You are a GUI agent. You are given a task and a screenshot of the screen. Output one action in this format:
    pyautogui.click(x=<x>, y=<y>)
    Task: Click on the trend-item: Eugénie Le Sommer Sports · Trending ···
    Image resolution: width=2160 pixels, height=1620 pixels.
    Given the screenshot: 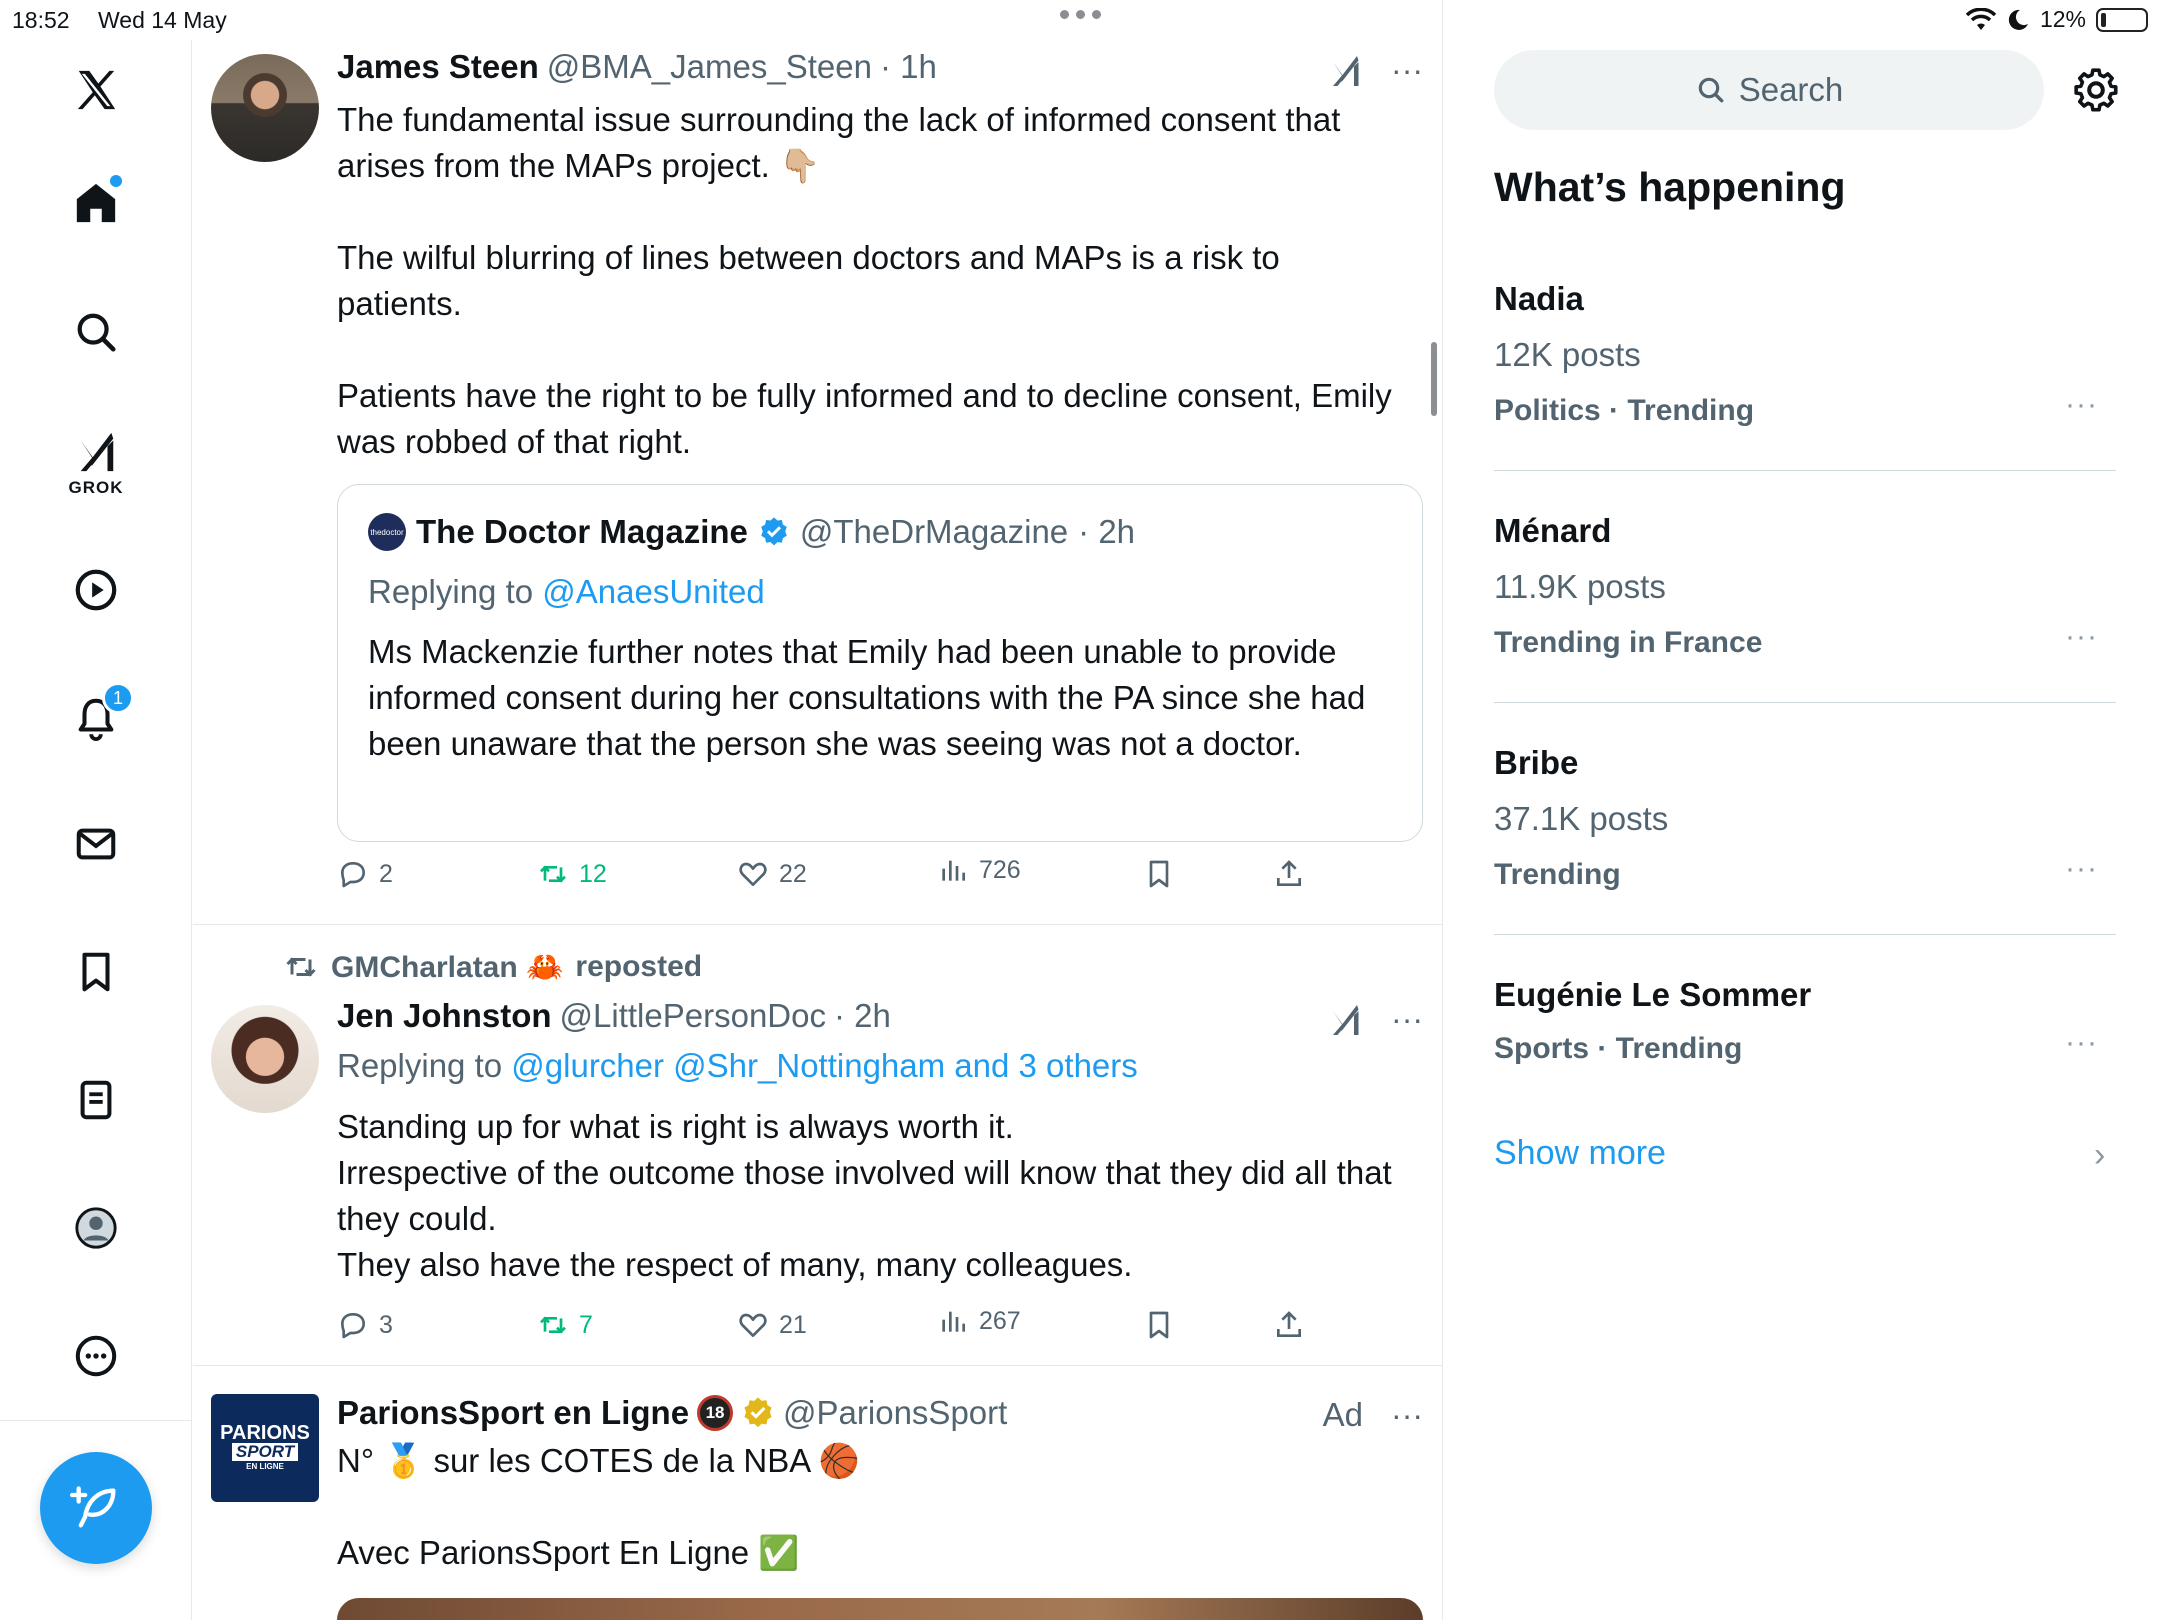 What is the action you would take?
    pyautogui.click(x=1805, y=1026)
    